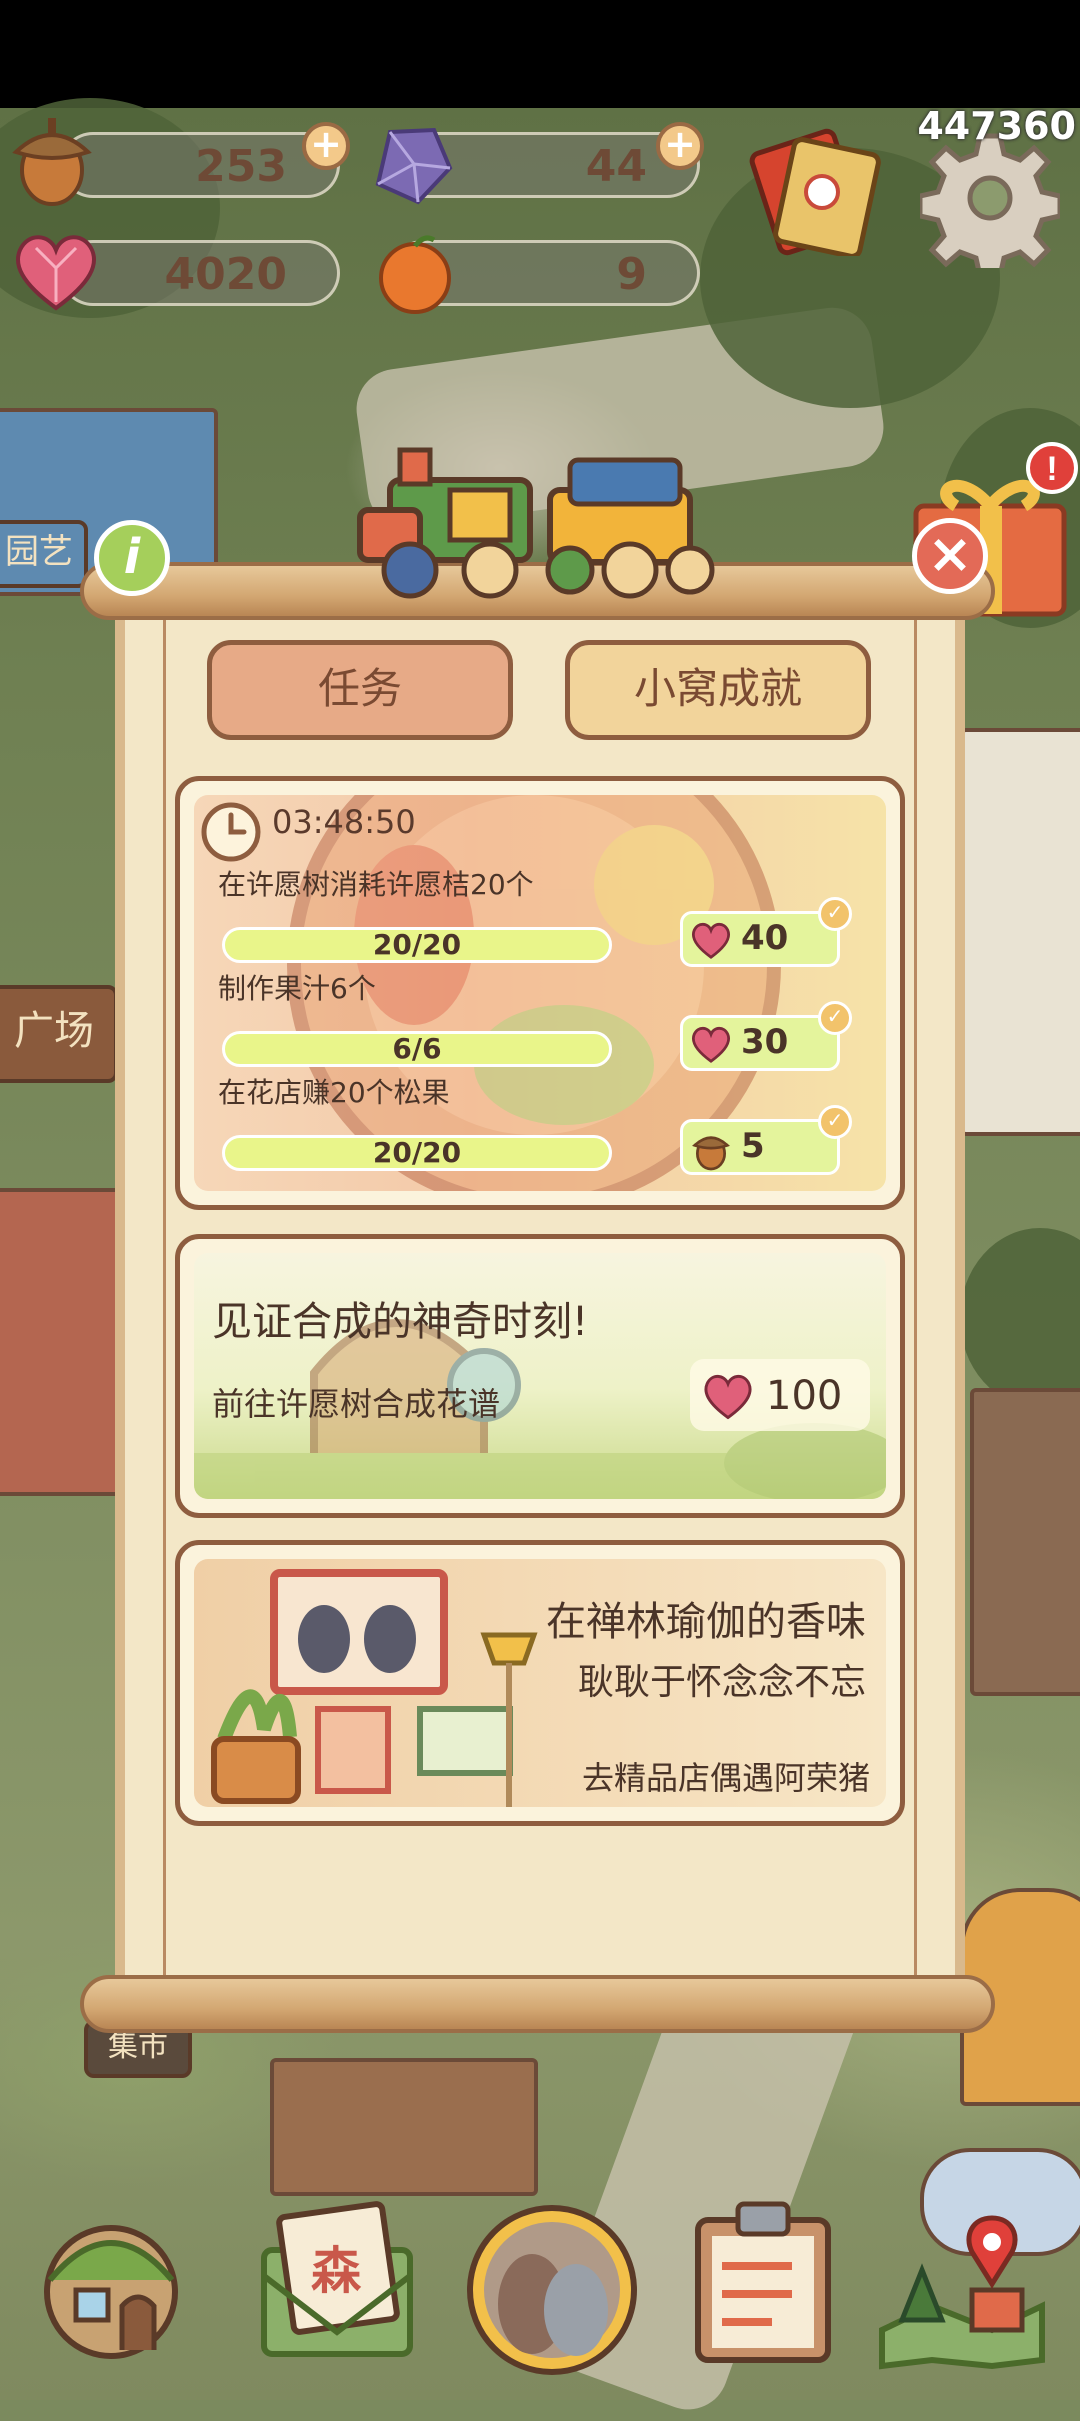 The height and width of the screenshot is (2421, 1080). What do you see at coordinates (415, 274) in the screenshot?
I see `tangerine-icon` at bounding box center [415, 274].